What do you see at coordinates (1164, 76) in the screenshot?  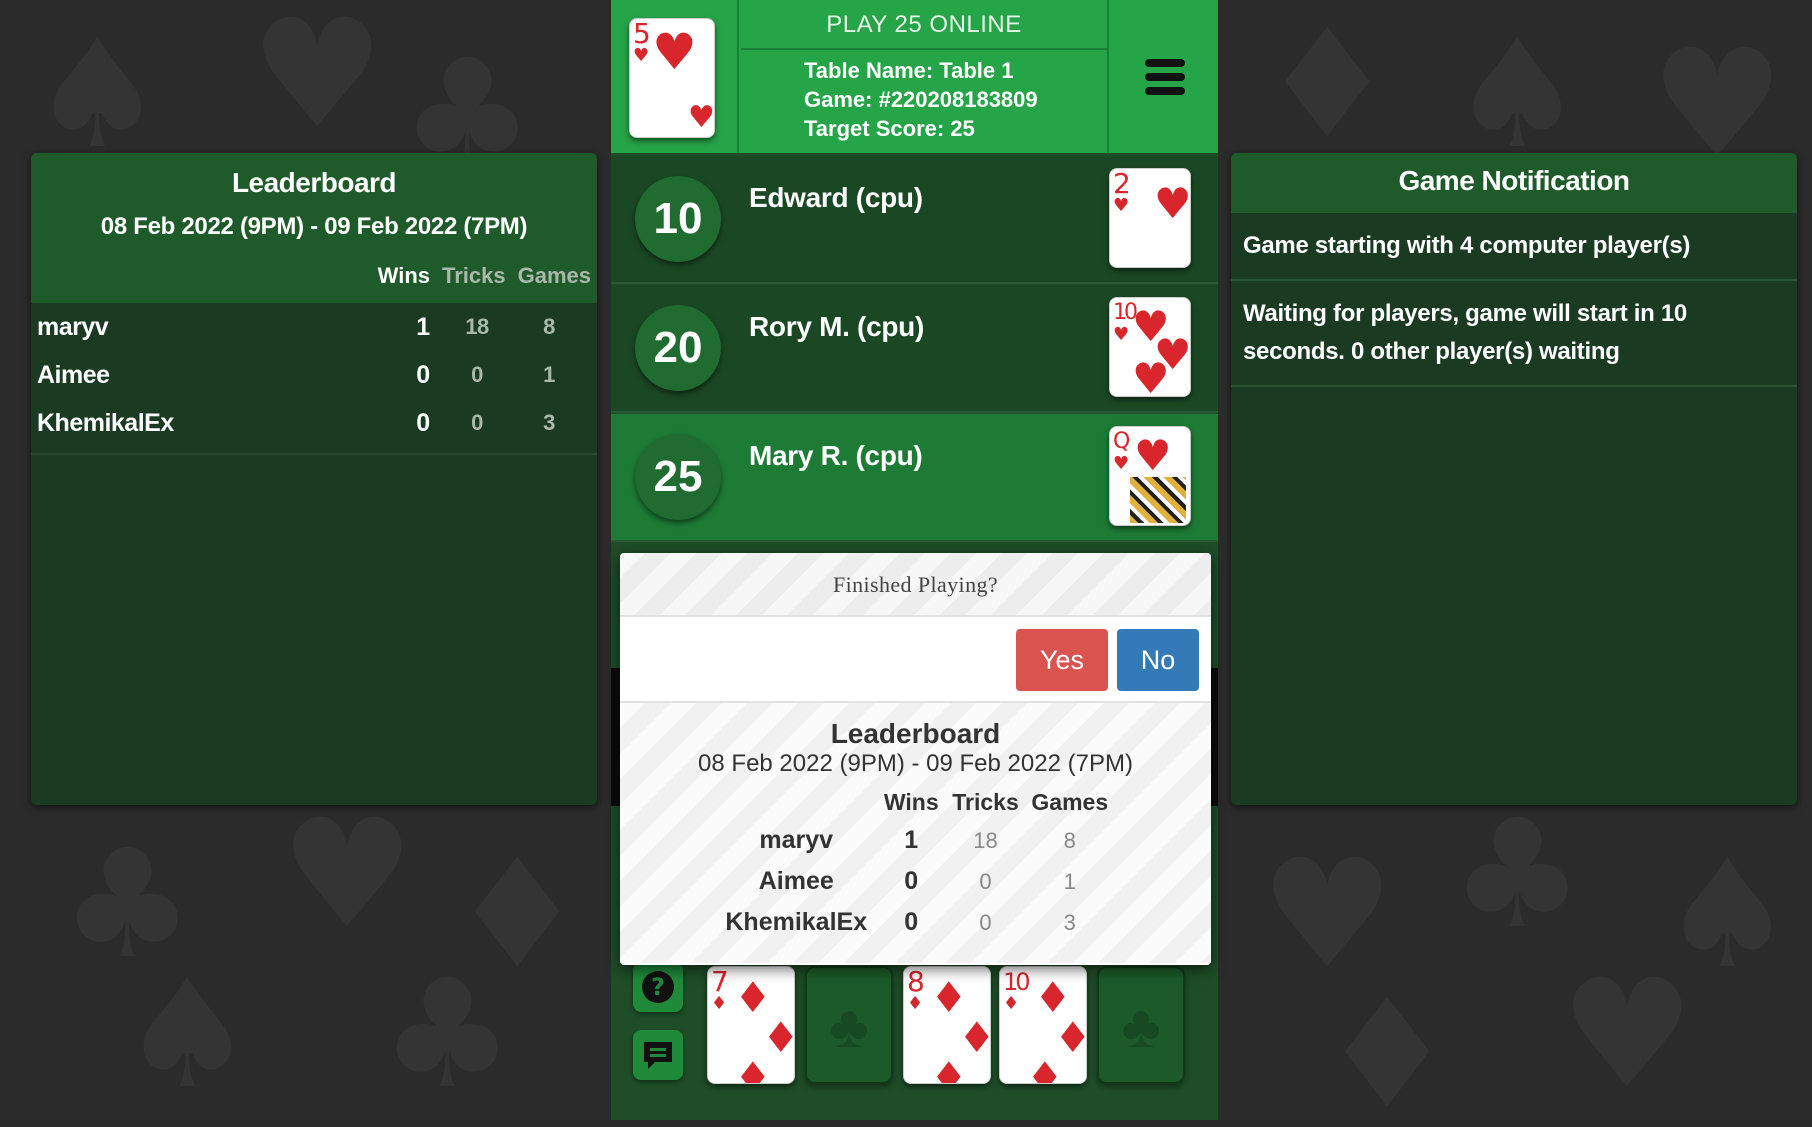 I see `hamburger-menu-icon` at bounding box center [1164, 76].